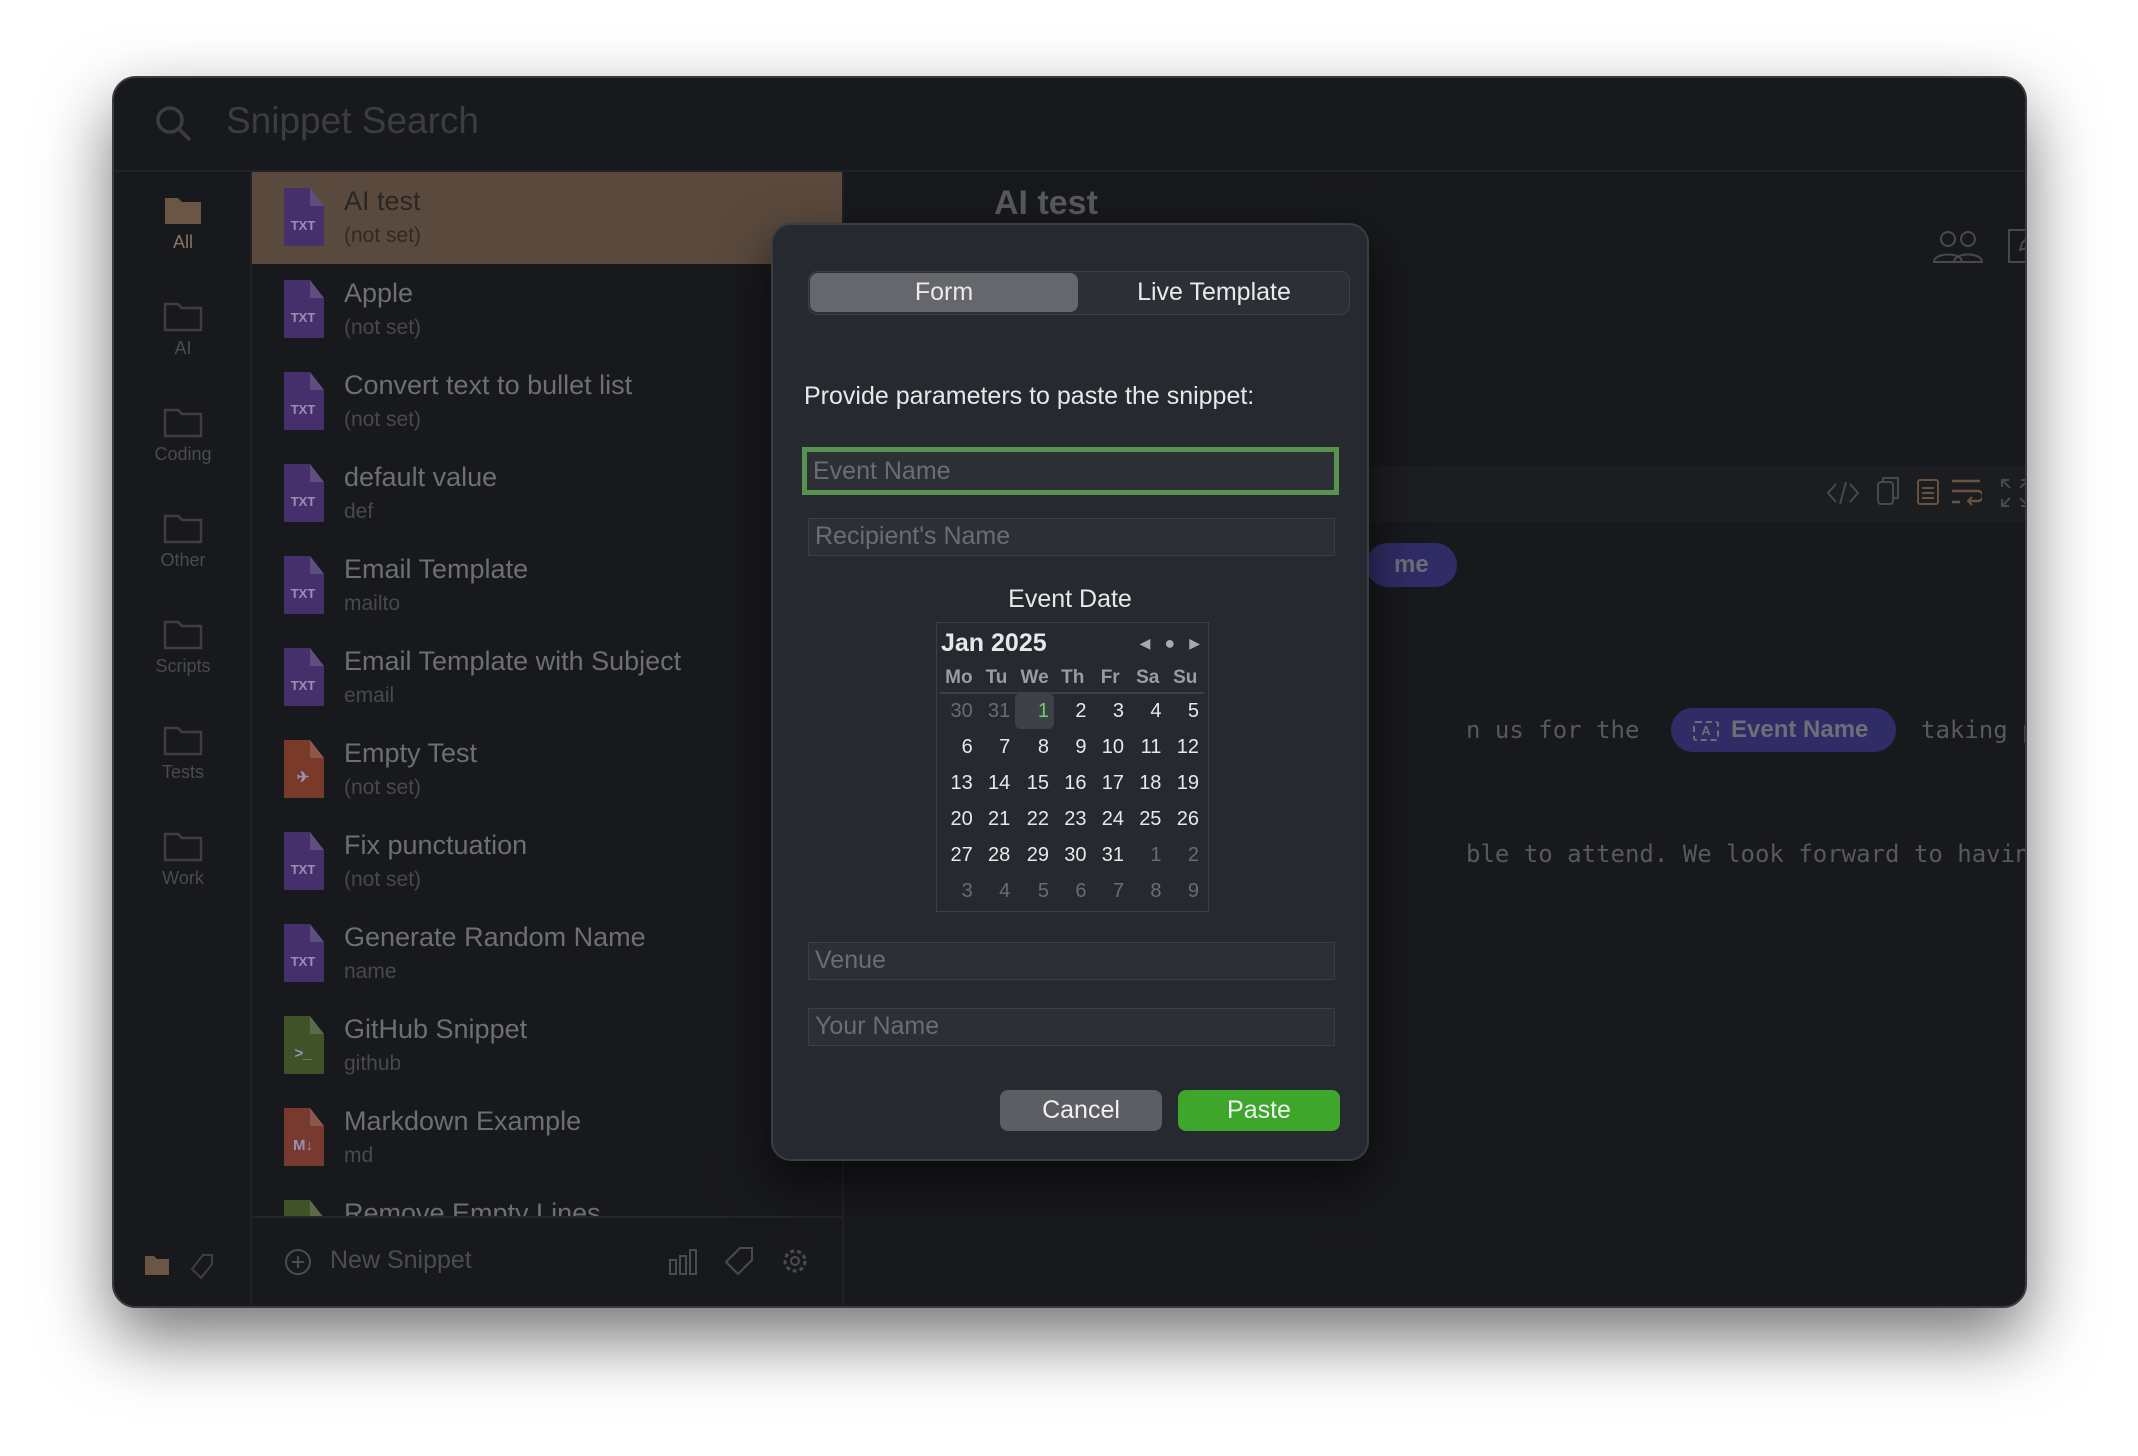 This screenshot has height=1456, width=2138. What do you see at coordinates (182, 772) in the screenshot?
I see `sidebar-item-label: Tests` at bounding box center [182, 772].